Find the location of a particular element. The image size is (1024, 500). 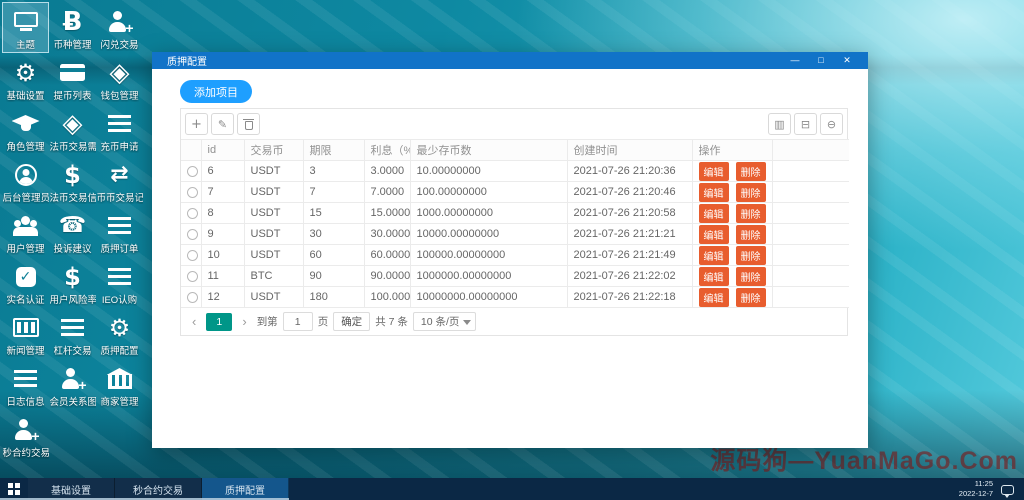

desktop-icon: + 秒合约交易 is located at coordinates (25, 435).